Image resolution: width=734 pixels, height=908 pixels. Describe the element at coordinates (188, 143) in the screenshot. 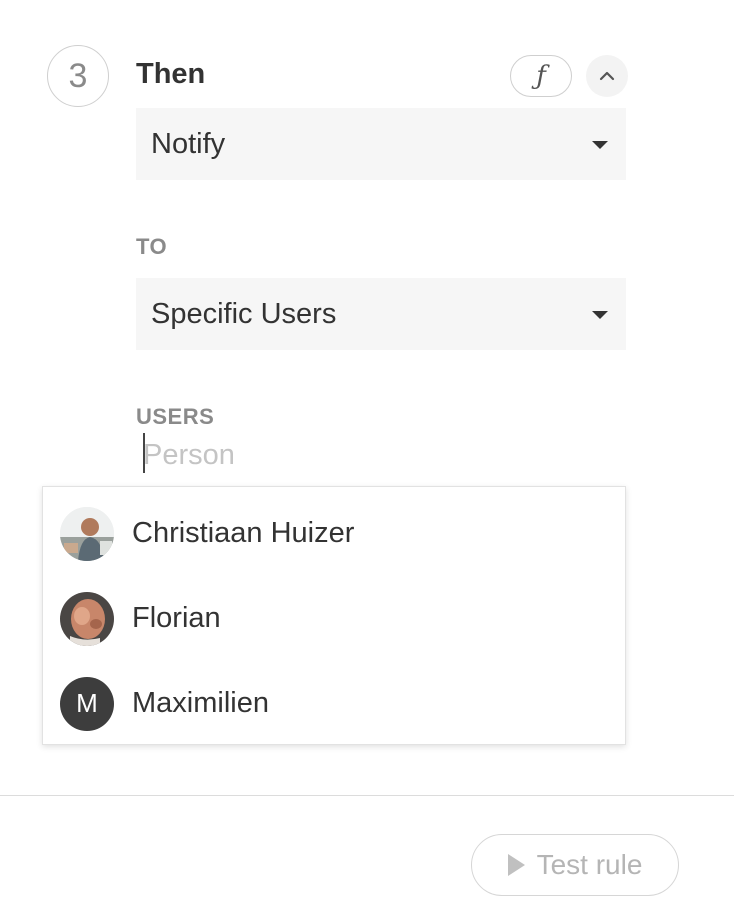

I see `action-select-value: Notify` at that location.